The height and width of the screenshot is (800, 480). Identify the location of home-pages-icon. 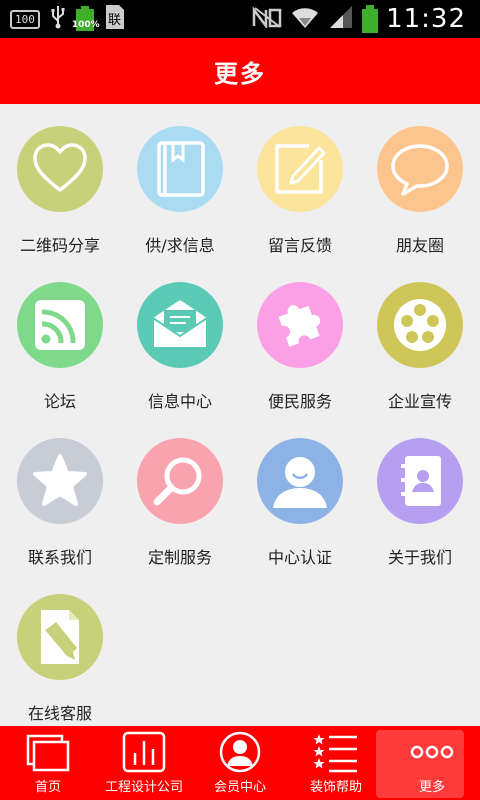
(48, 752).